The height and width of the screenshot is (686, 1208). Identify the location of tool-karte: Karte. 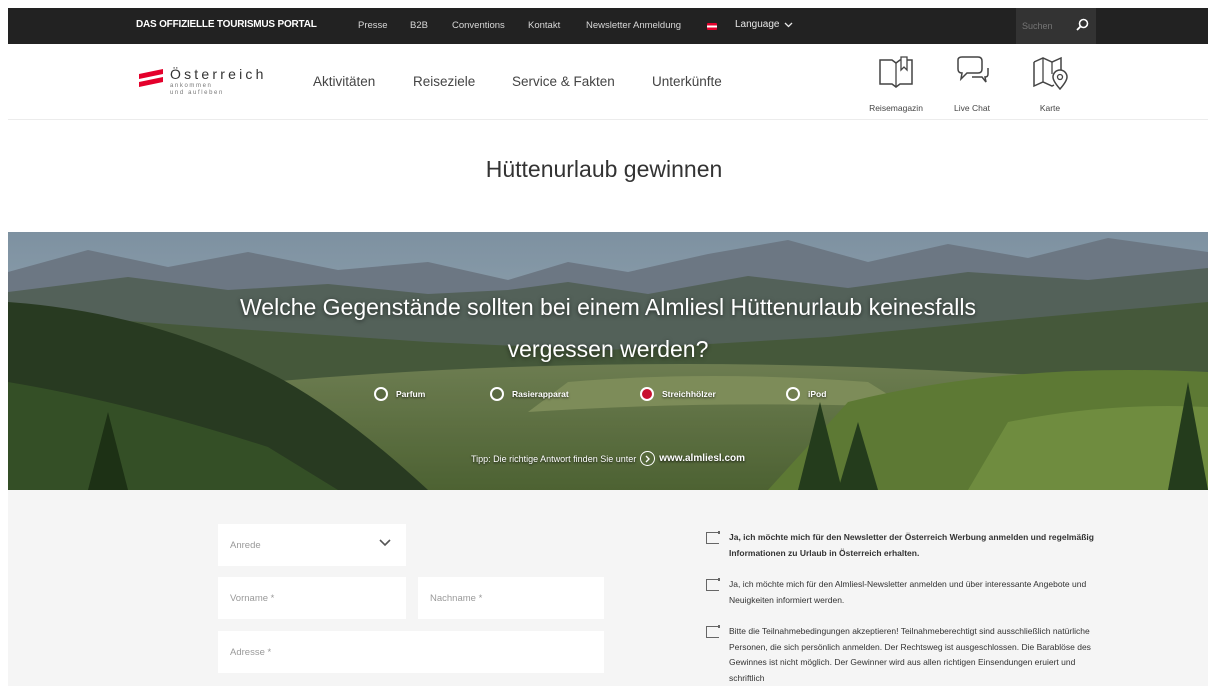
(1050, 82).